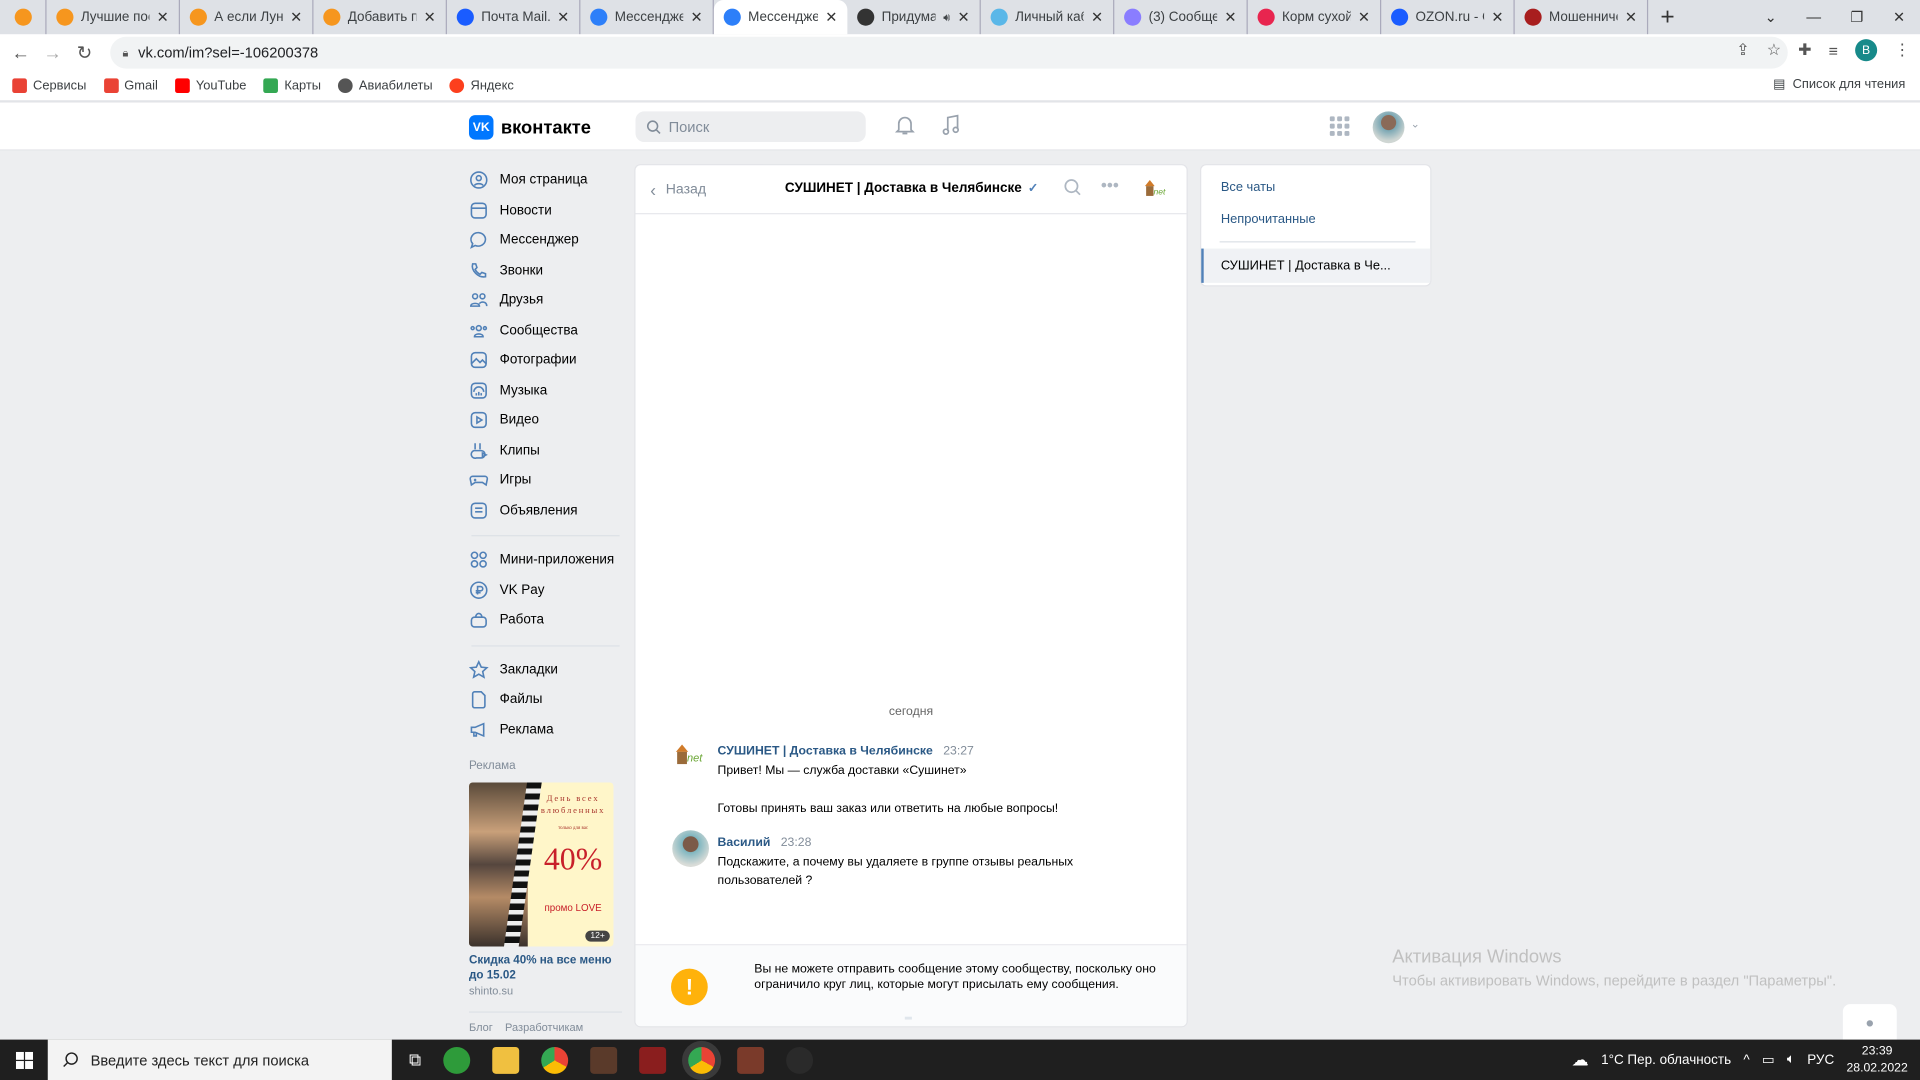  What do you see at coordinates (545, 420) in the screenshot?
I see `menu-item-video: Видео` at bounding box center [545, 420].